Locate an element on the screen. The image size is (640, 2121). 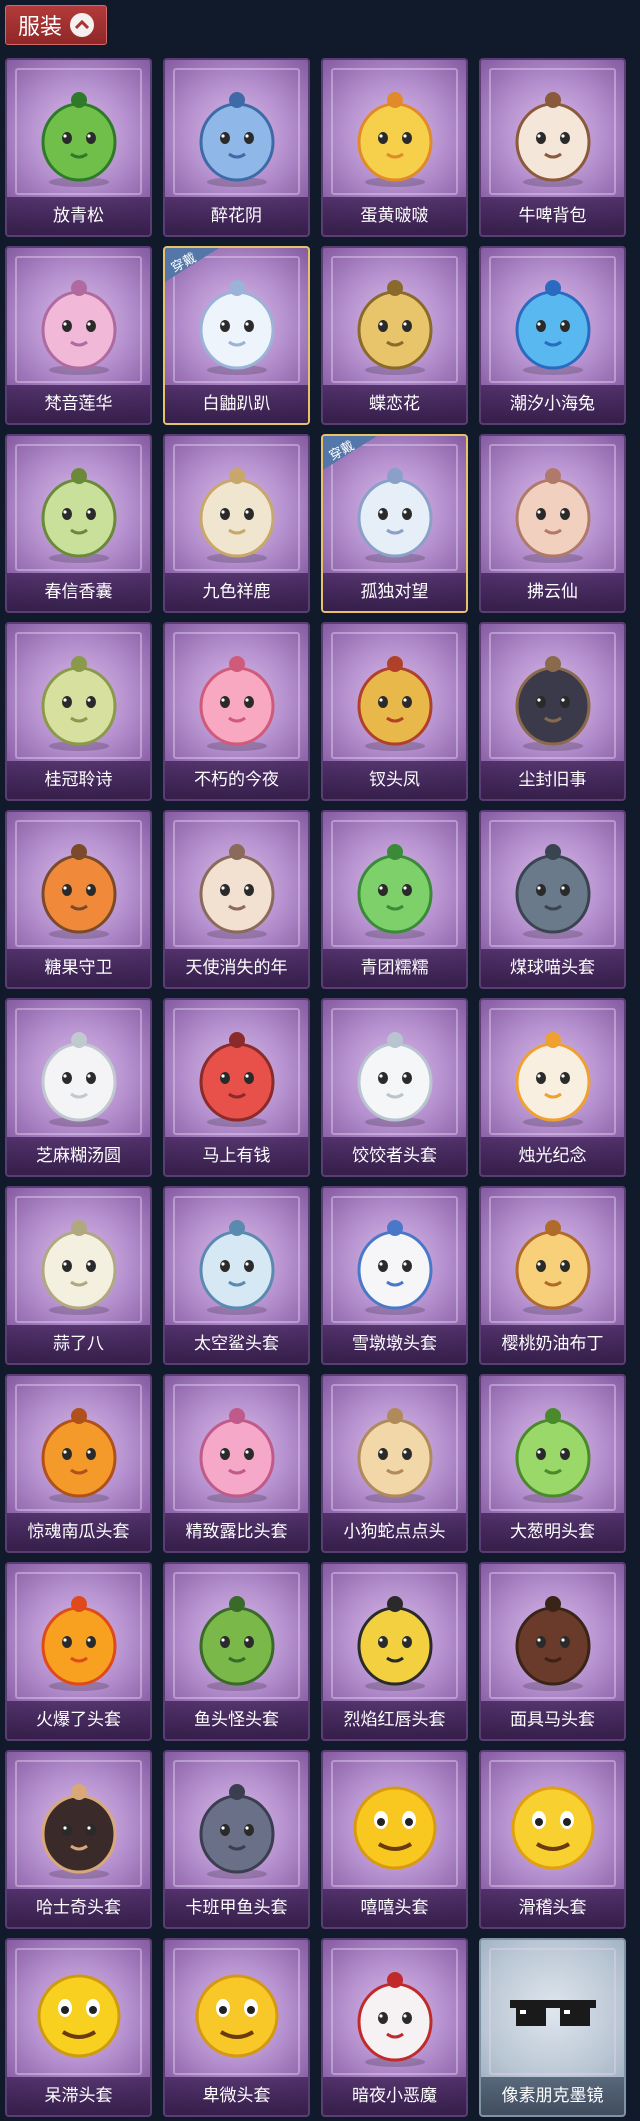
section-tab-outfits: 服装 is located at coordinates (56, 25).